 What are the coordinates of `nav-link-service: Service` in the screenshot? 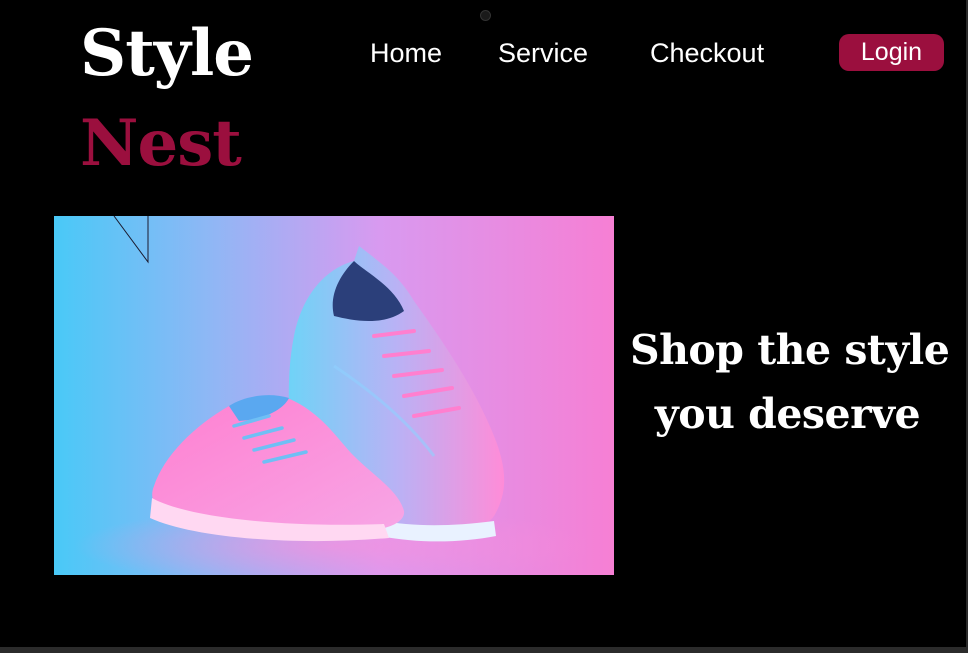 It's located at (543, 53).